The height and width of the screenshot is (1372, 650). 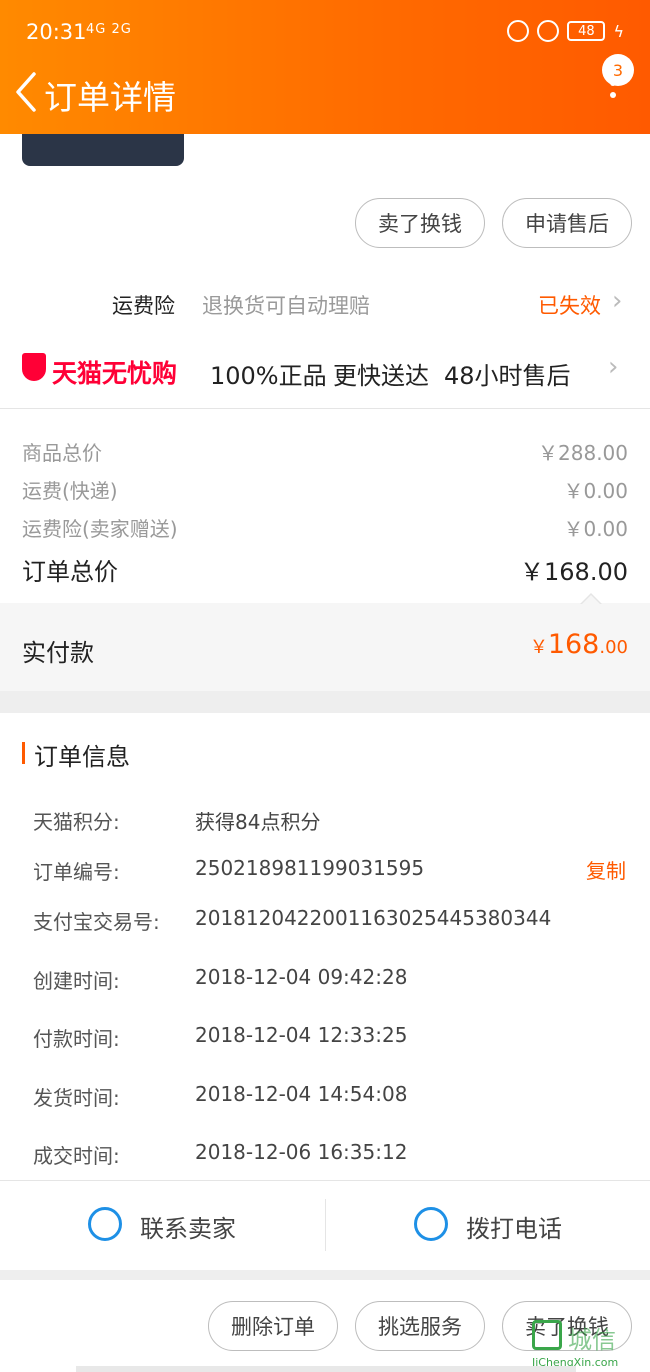 What do you see at coordinates (96, 922) in the screenshot?
I see `info-label: 支付宝交易号:` at bounding box center [96, 922].